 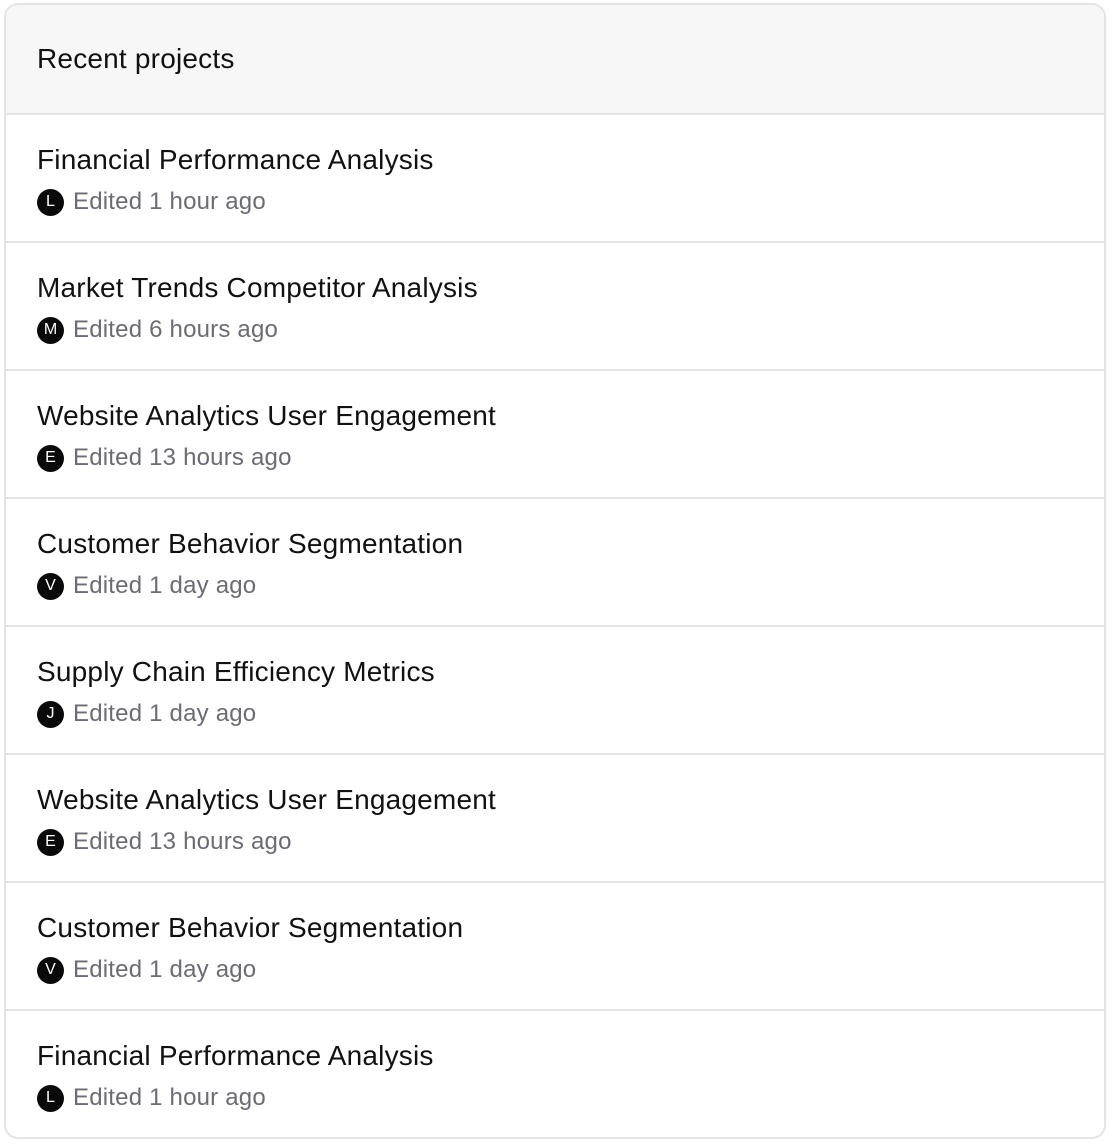 I want to click on edited-timestamp: Edited 6 hours ago, so click(x=176, y=329).